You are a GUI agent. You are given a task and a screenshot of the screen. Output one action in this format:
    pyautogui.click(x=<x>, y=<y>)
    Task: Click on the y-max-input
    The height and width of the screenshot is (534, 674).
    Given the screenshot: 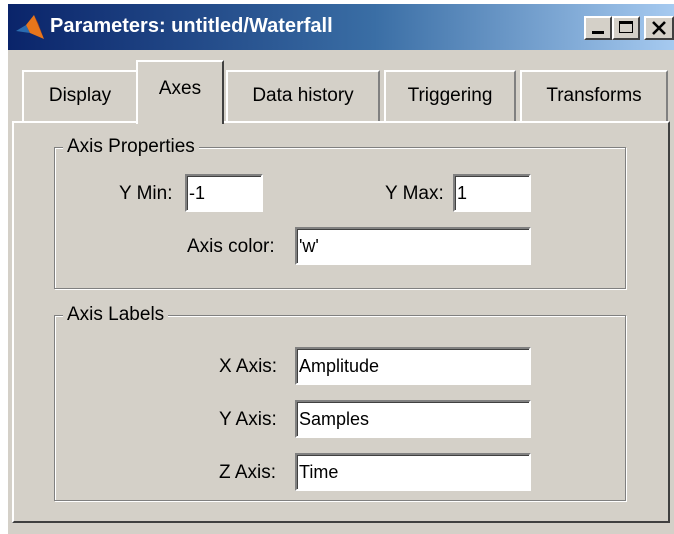 What is the action you would take?
    pyautogui.click(x=492, y=193)
    